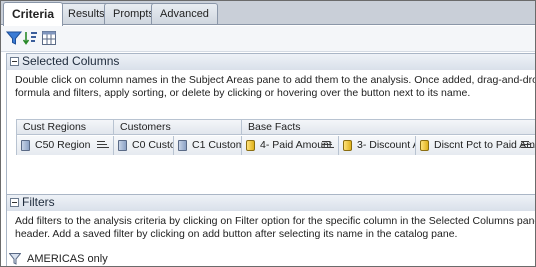  What do you see at coordinates (475, 145) in the screenshot?
I see `column-discount-pct-to-paid-amt: Discnt Pct to Paid Amt` at bounding box center [475, 145].